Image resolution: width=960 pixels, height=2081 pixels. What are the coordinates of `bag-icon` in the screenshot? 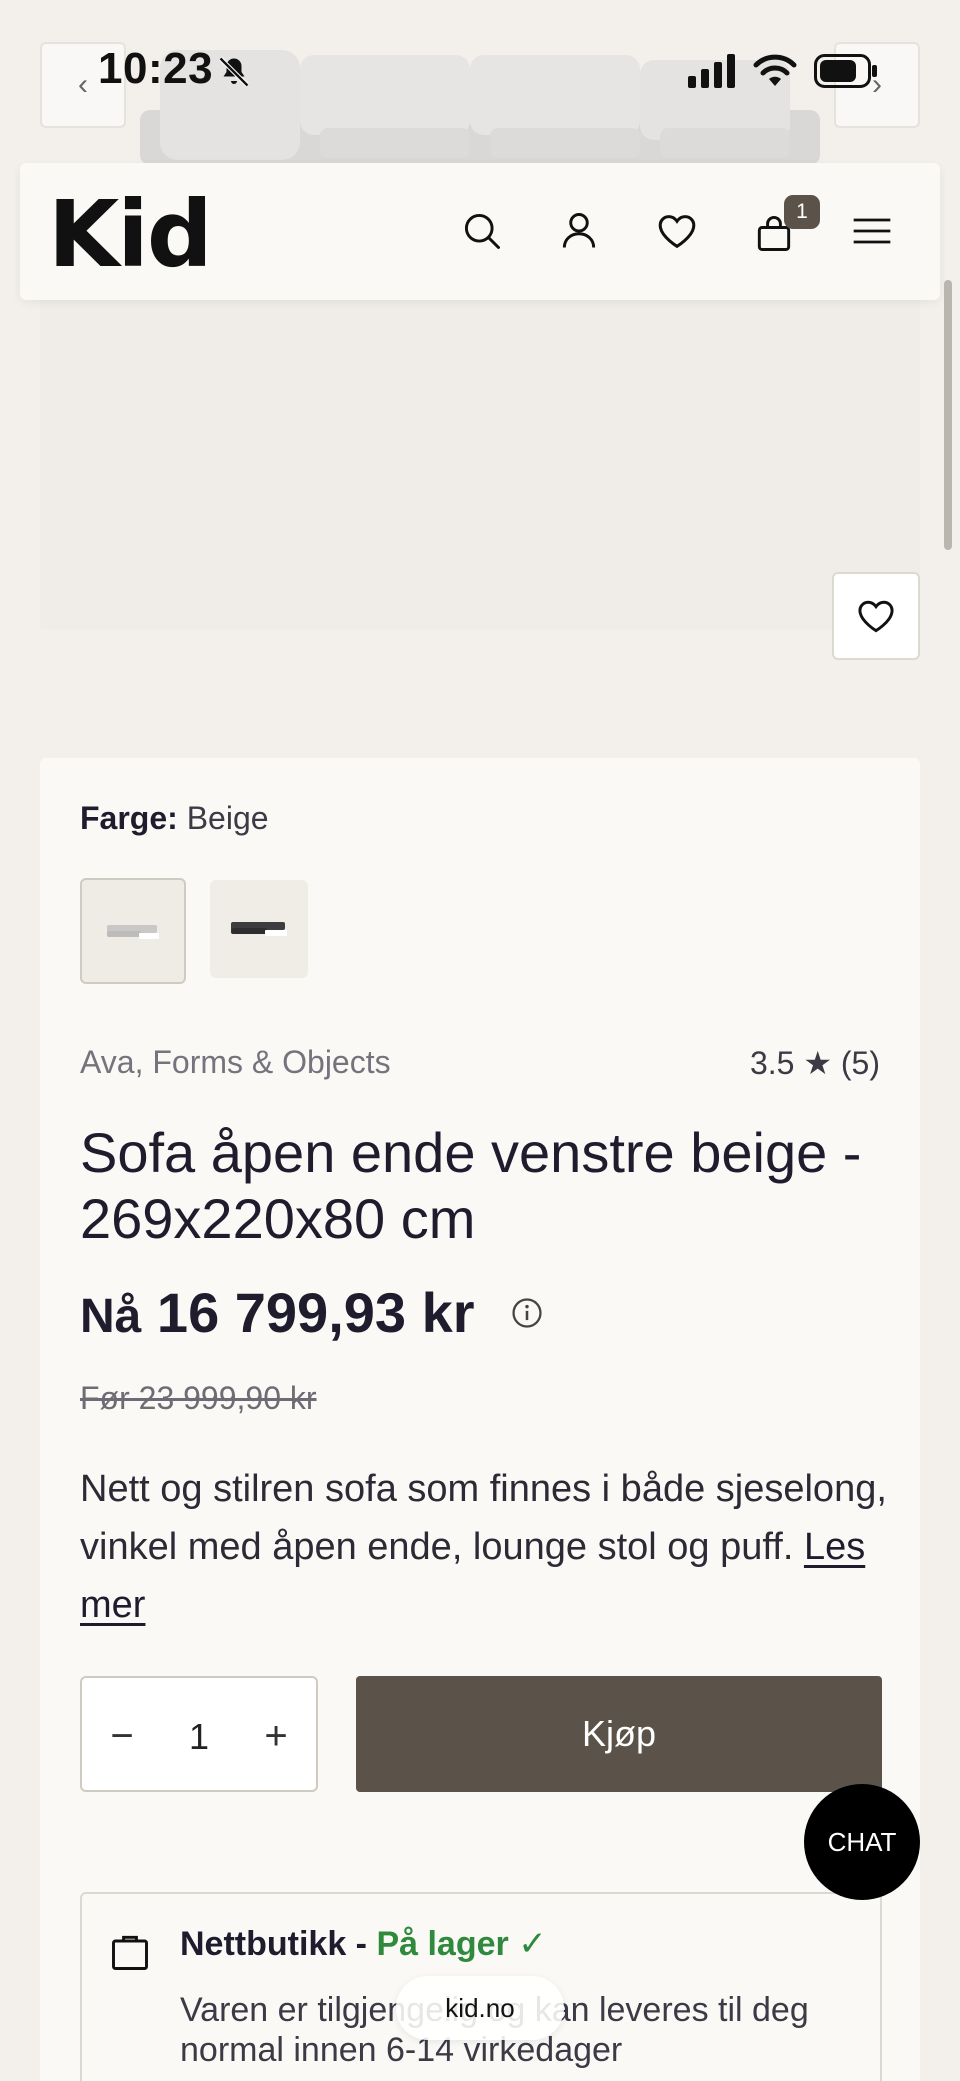 It's located at (130, 1952).